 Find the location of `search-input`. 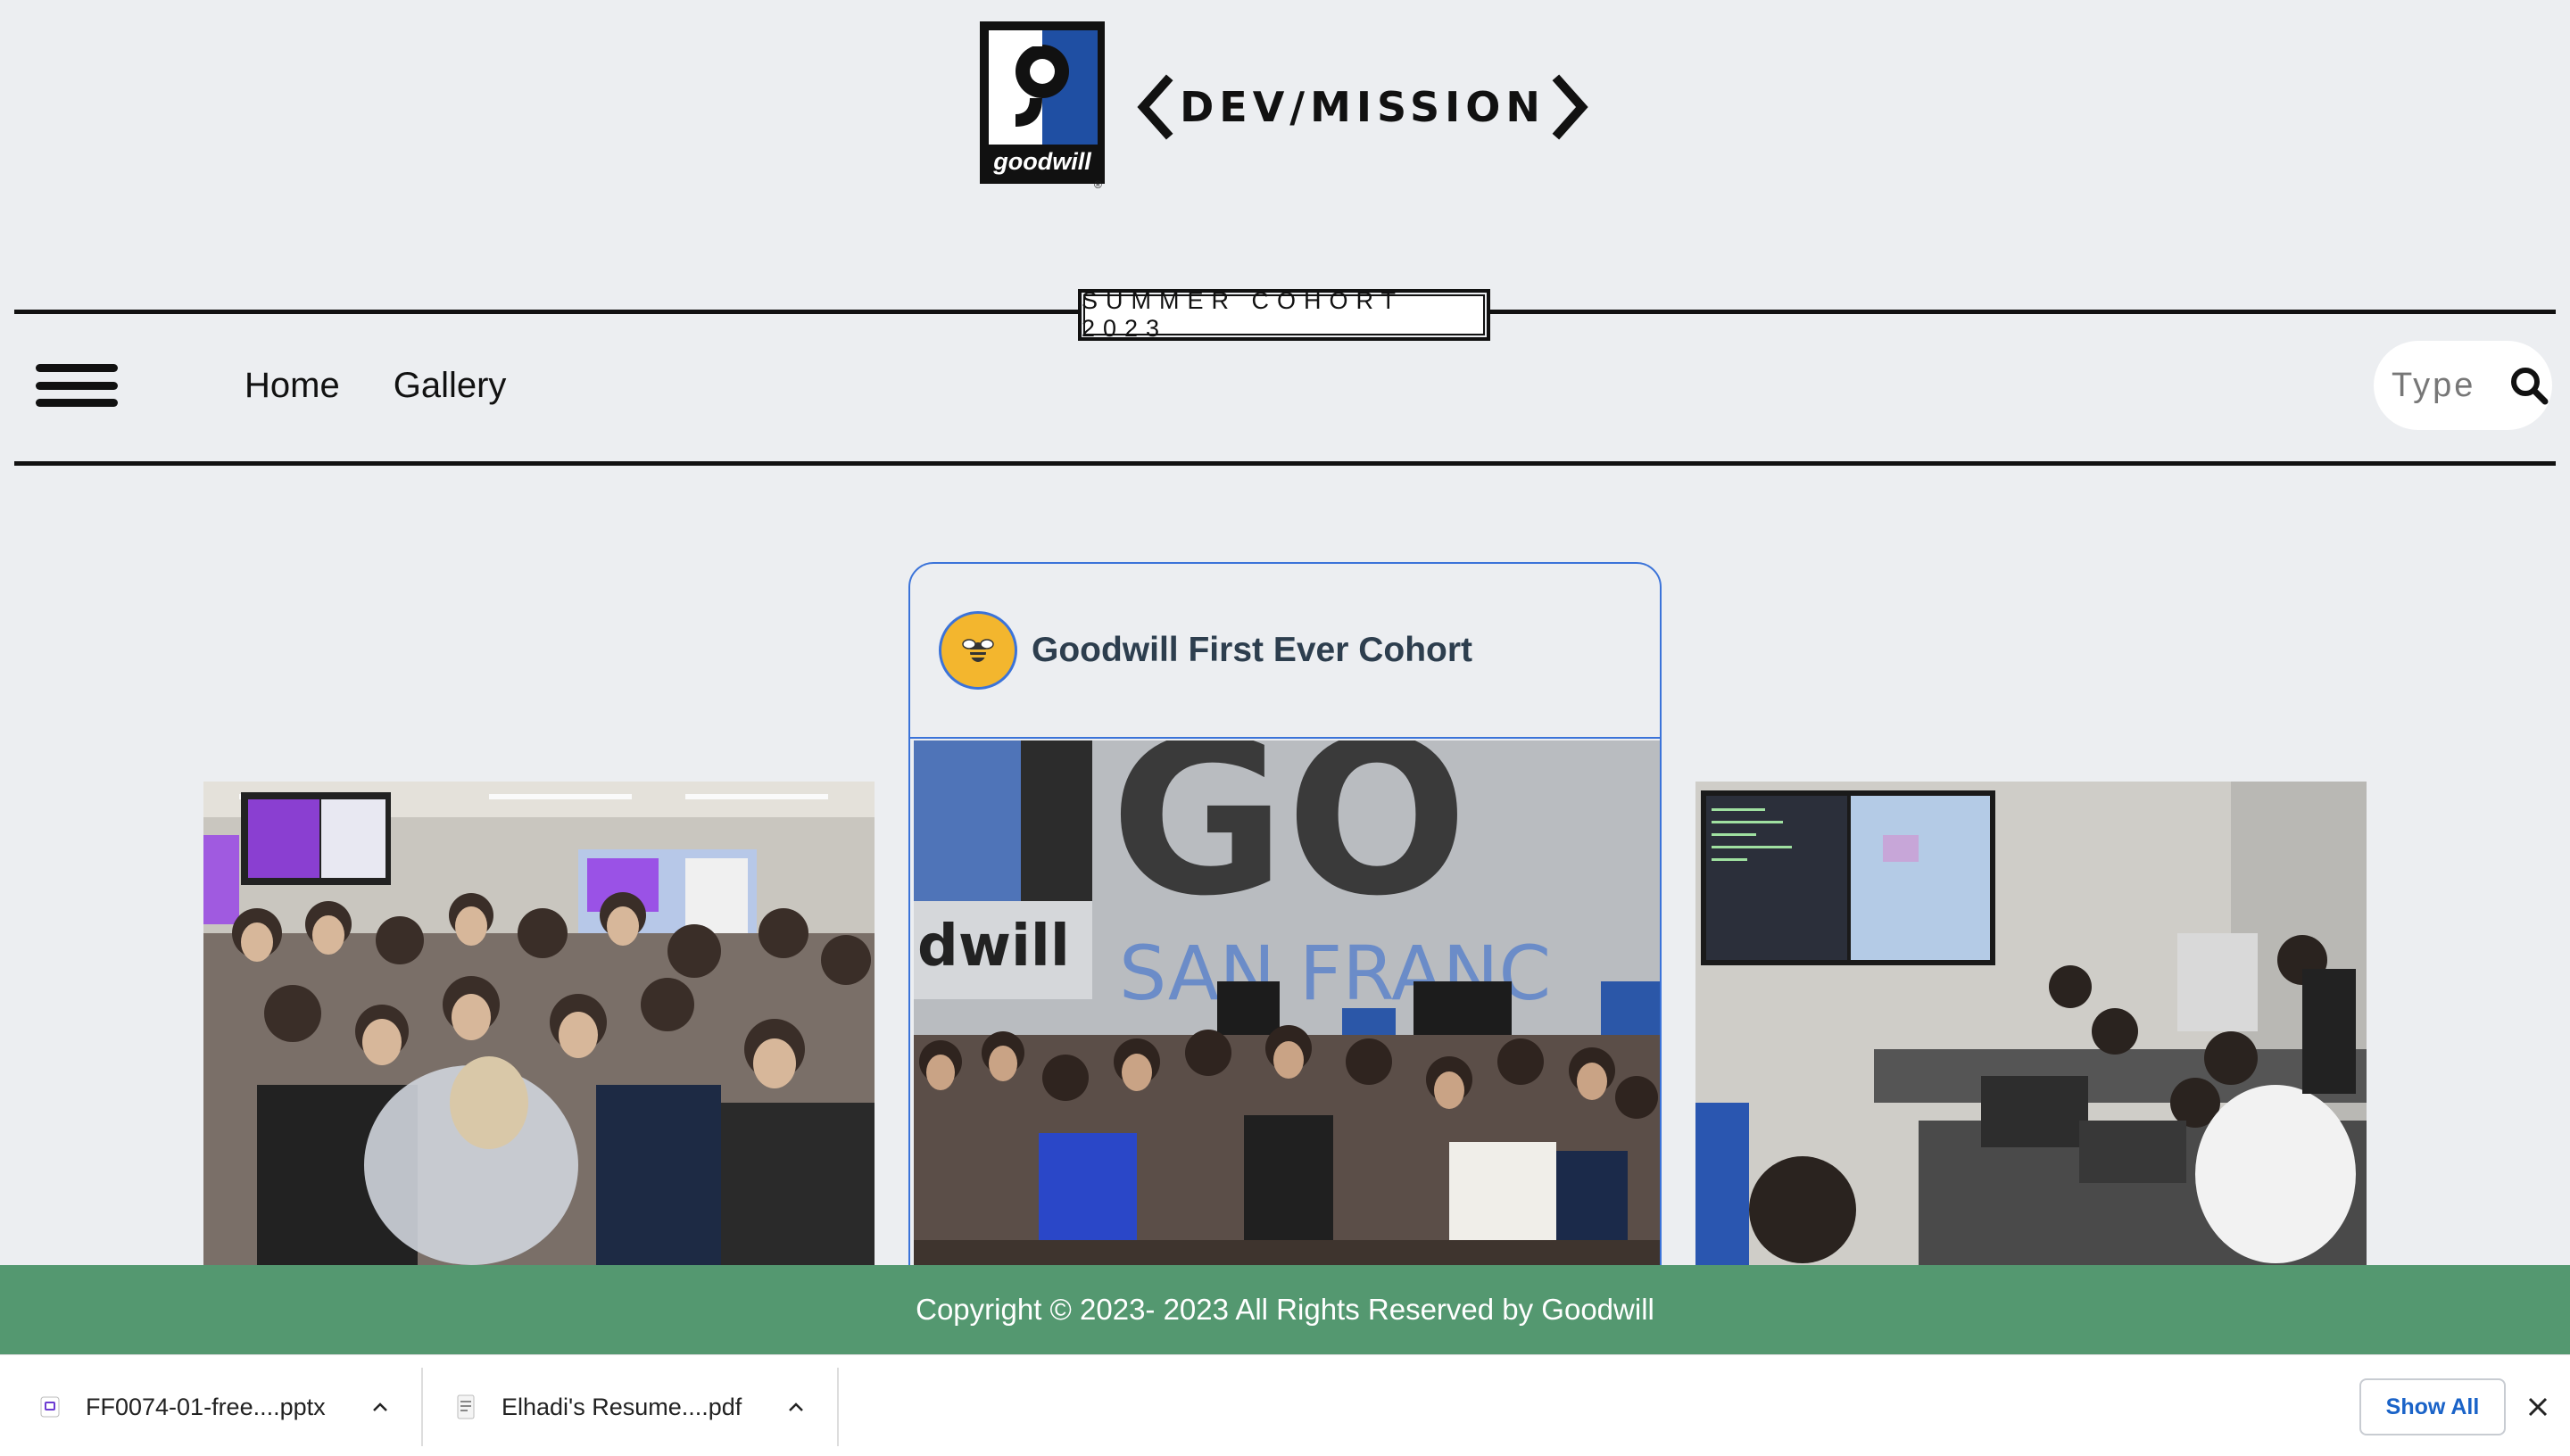

search-input is located at coordinates (2445, 385).